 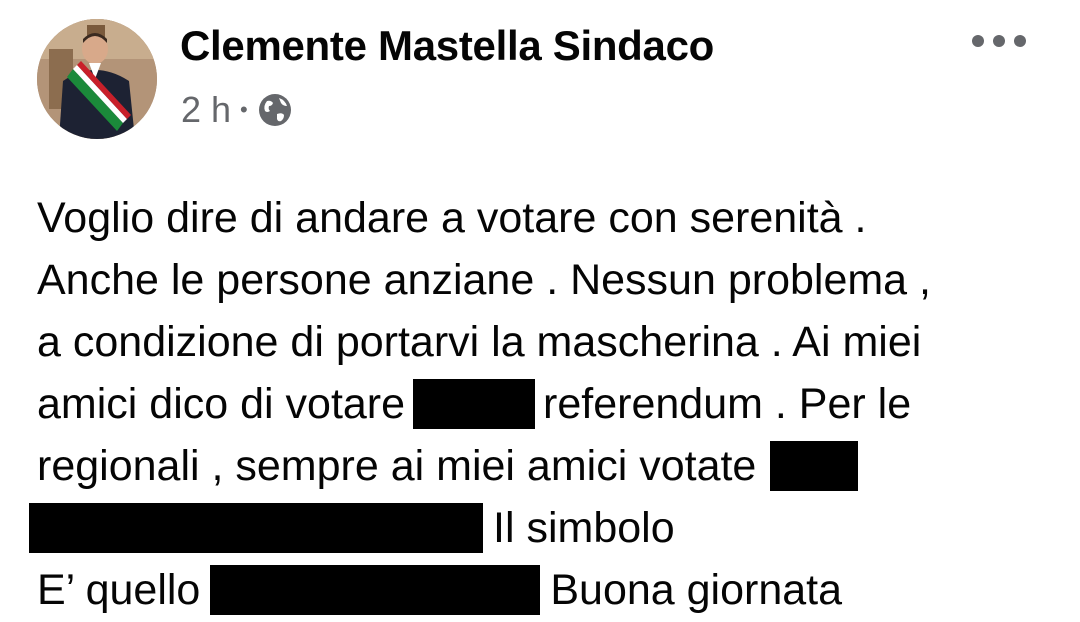 I want to click on post-line: amici dico di votare referendum . Per le, so click(x=547, y=404).